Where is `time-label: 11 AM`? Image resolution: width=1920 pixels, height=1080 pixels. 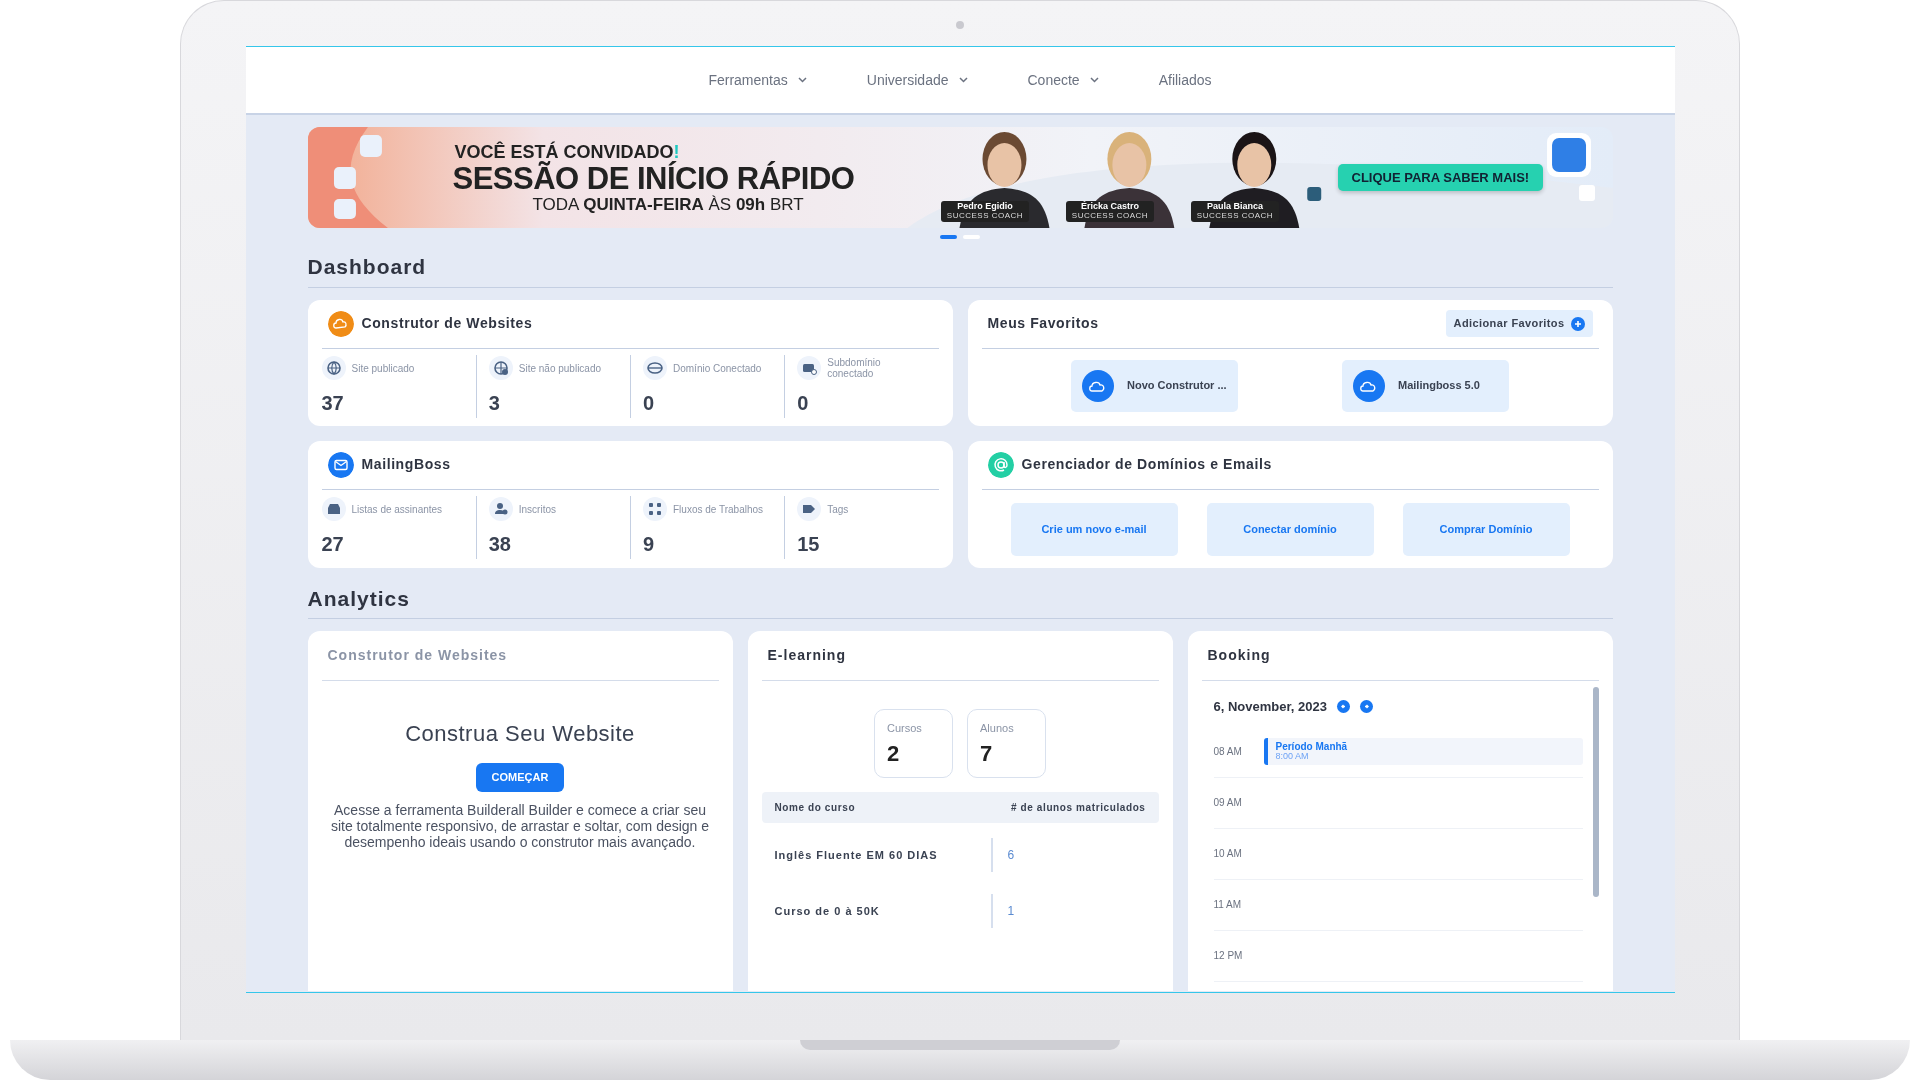
time-label: 11 AM is located at coordinates (1228, 905).